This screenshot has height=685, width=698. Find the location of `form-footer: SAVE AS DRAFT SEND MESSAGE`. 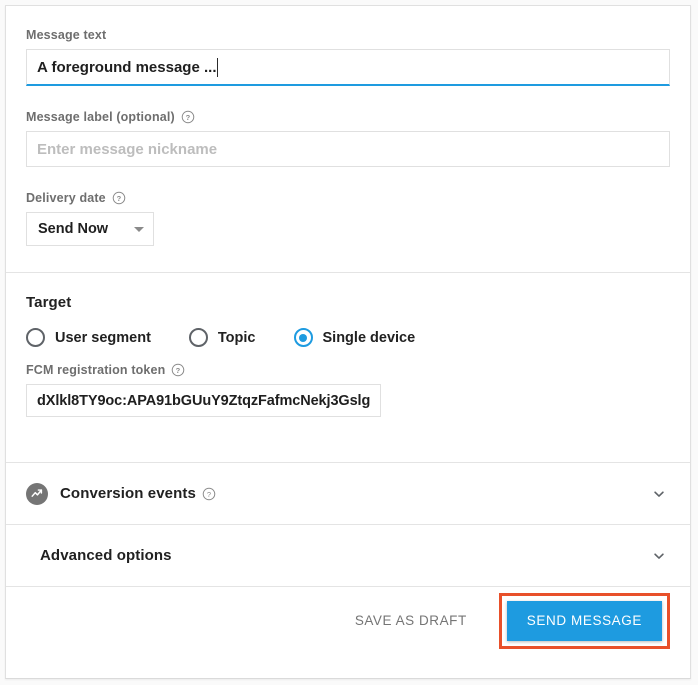

form-footer: SAVE AS DRAFT SEND MESSAGE is located at coordinates (348, 620).